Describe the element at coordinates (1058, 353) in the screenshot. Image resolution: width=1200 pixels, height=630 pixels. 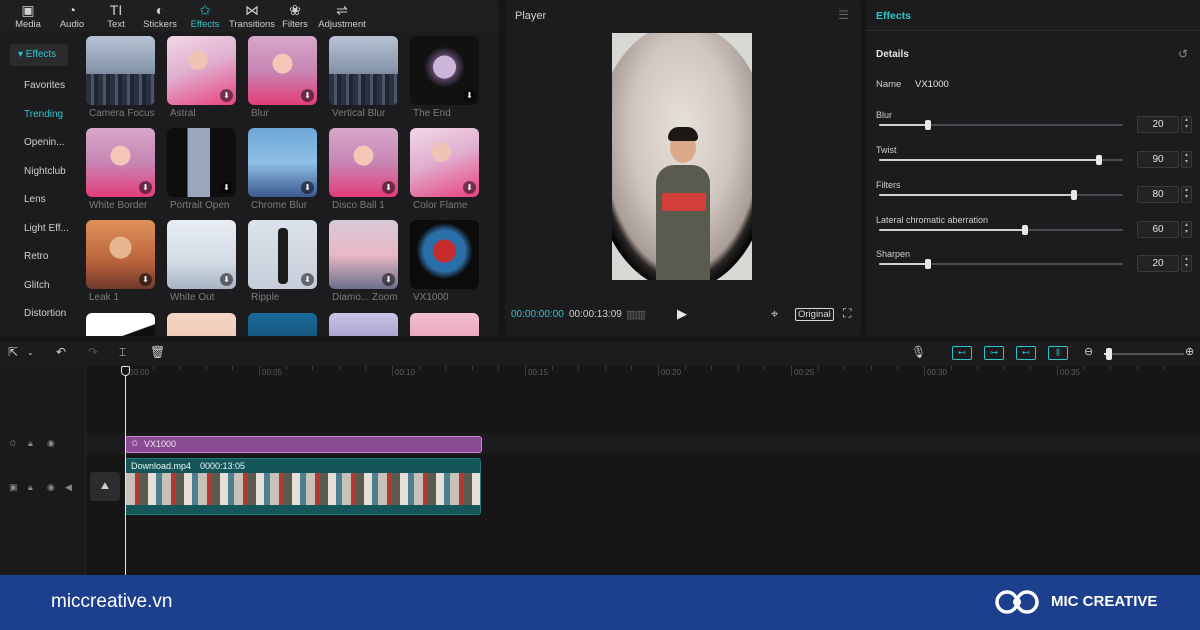
I see `preview-axis-icon: ⫼` at that location.